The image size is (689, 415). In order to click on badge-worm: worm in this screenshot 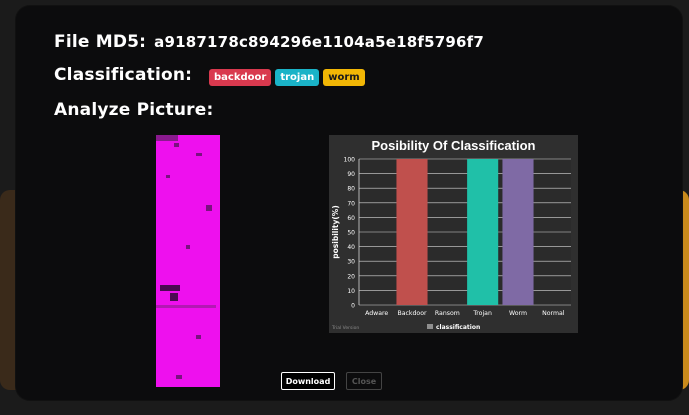, I will do `click(344, 77)`.